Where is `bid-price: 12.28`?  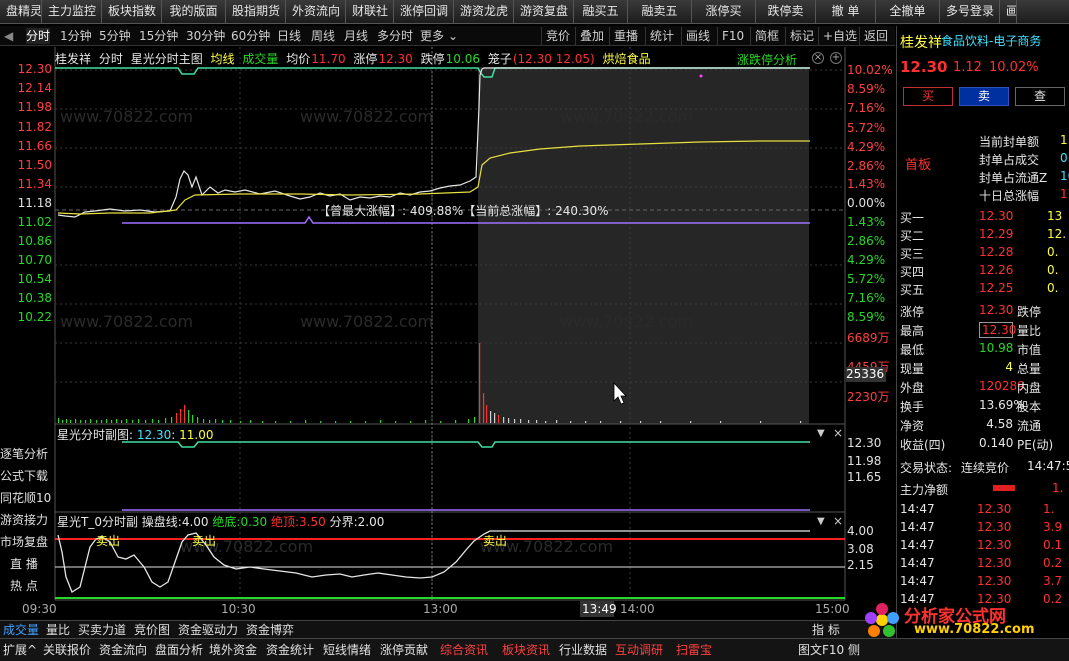 bid-price: 12.28 is located at coordinates (996, 252).